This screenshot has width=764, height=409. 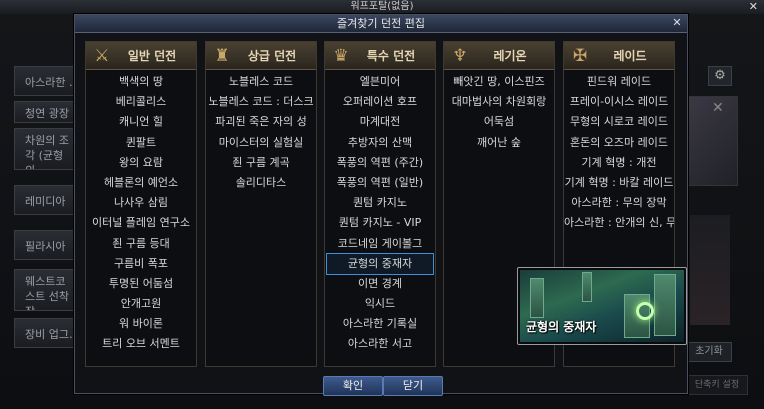 I want to click on dungeon-item: 기계 혁명 : 개전, so click(x=619, y=163).